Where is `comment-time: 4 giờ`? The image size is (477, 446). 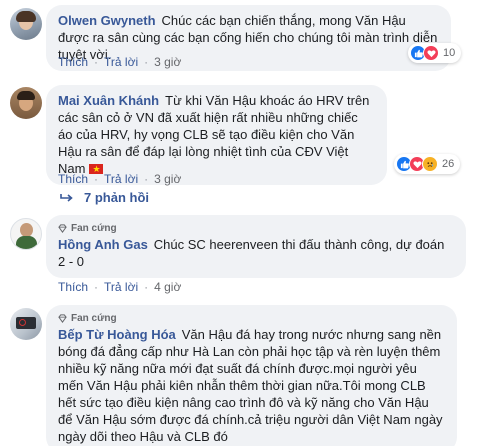
comment-time: 4 giờ is located at coordinates (167, 287).